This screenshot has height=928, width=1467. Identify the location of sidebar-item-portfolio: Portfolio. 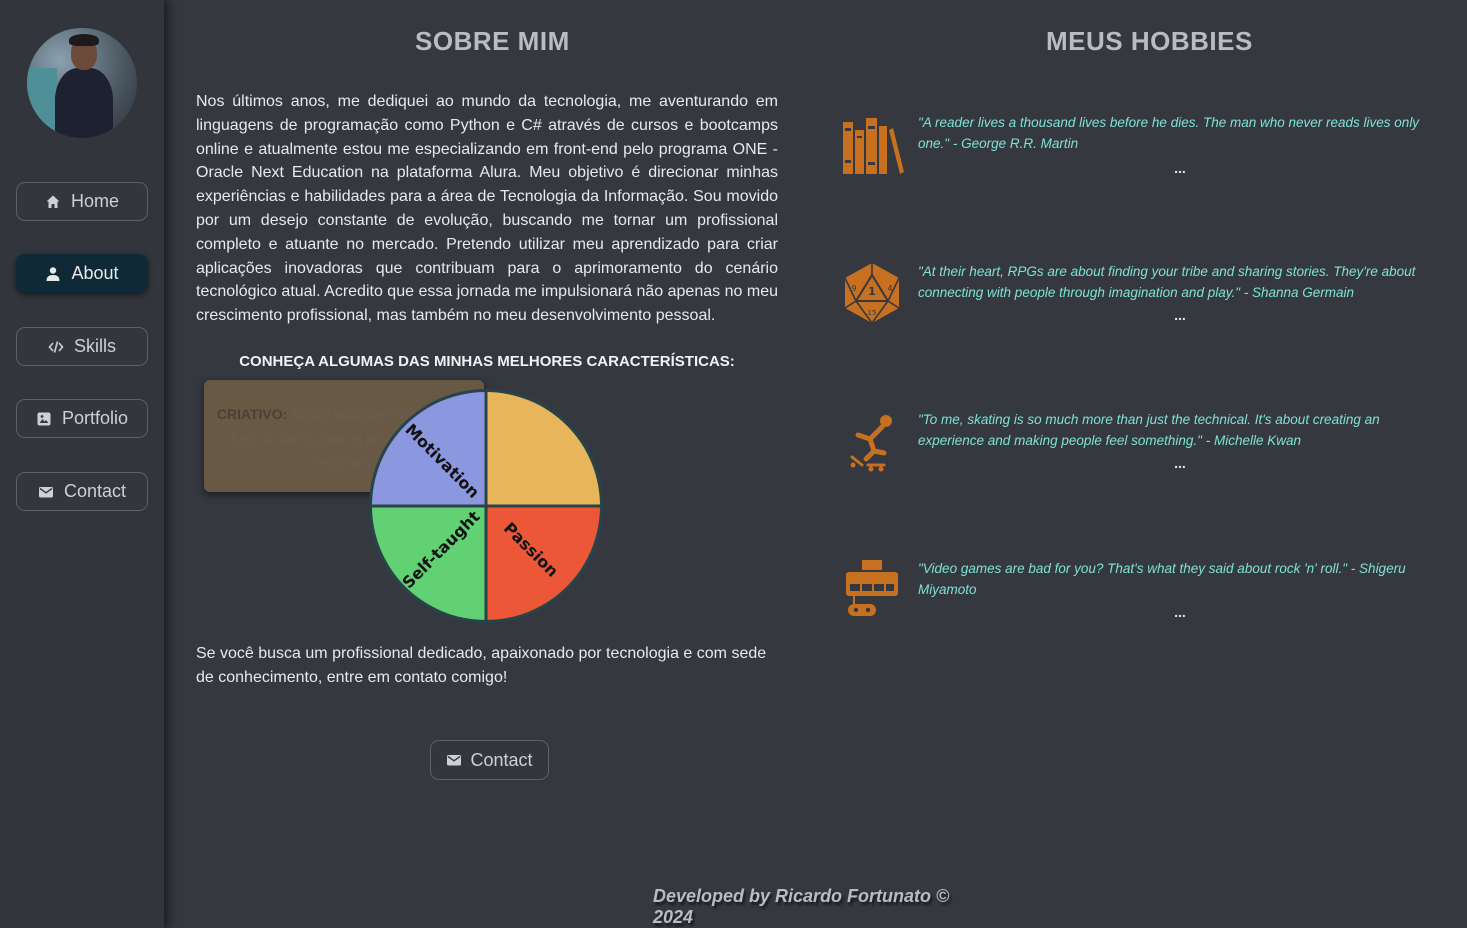
(82, 418).